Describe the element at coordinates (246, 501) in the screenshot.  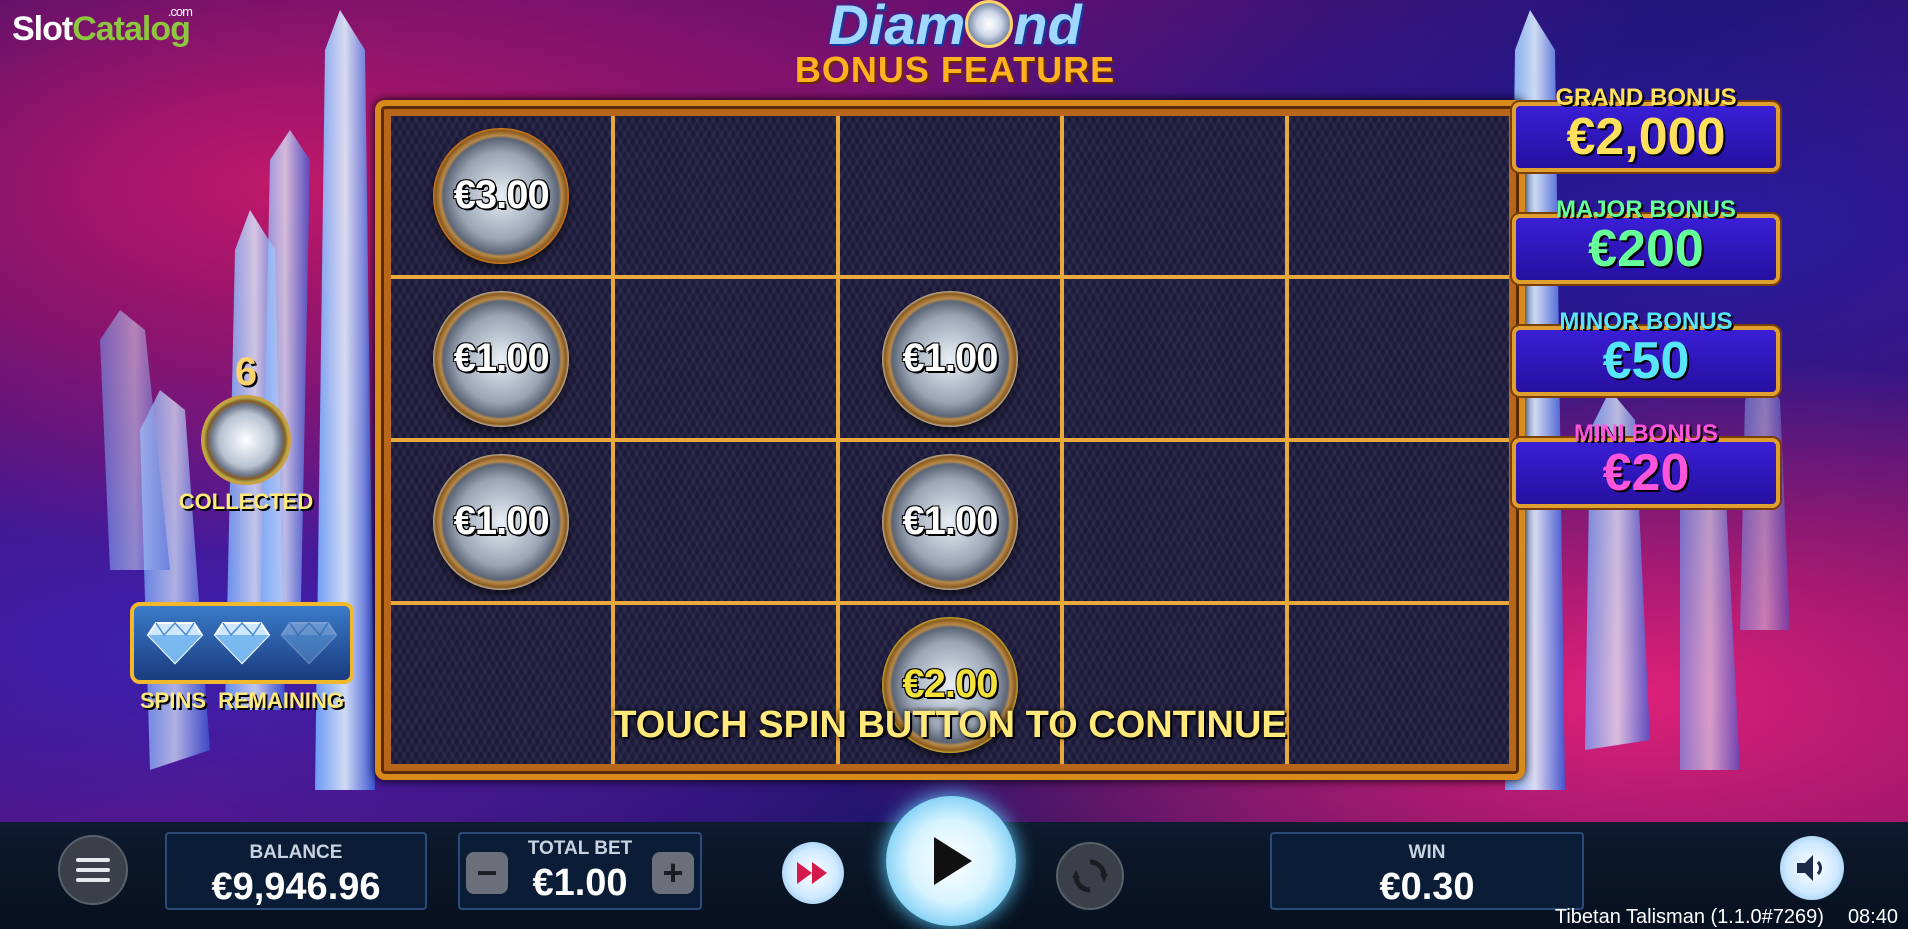
I see `collected-label: COLLECTED` at that location.